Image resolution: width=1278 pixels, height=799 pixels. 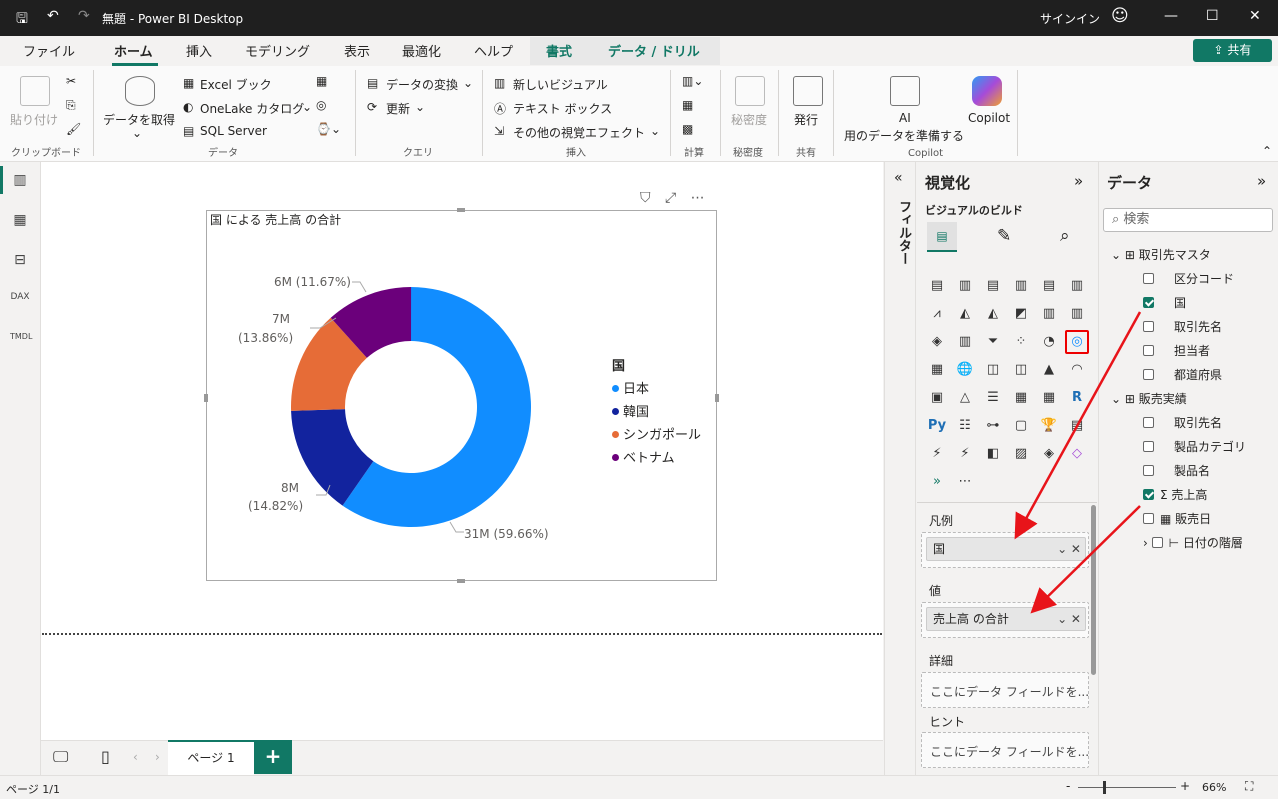 I want to click on report-view-icon: ▥, so click(x=20, y=181).